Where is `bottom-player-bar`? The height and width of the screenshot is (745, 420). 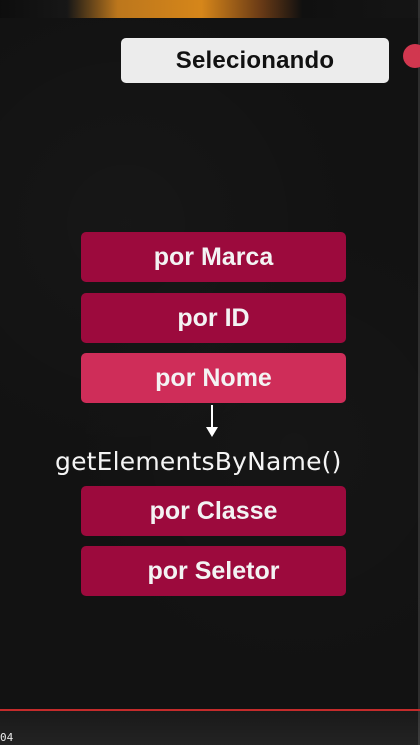 bottom-player-bar is located at coordinates (210, 728).